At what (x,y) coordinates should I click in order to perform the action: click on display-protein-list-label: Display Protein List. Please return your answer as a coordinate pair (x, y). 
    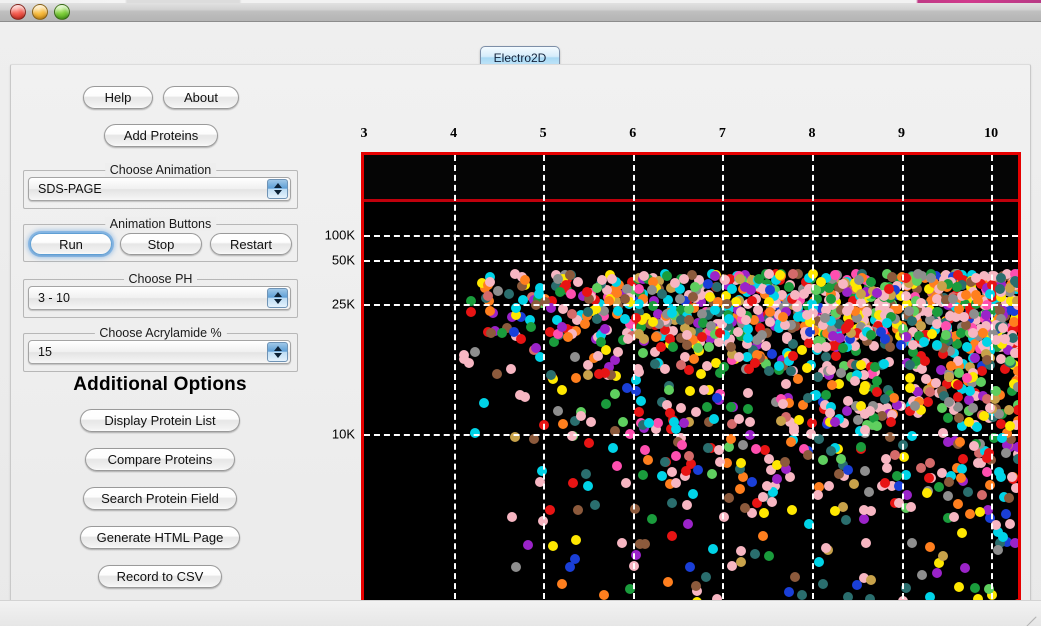
    Looking at the image, I should click on (160, 420).